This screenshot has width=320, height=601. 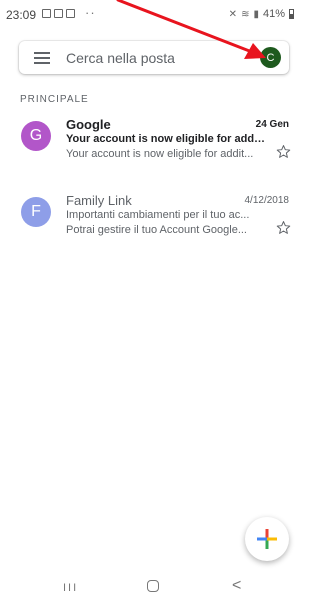 I want to click on notification-icons, so click(x=58, y=13).